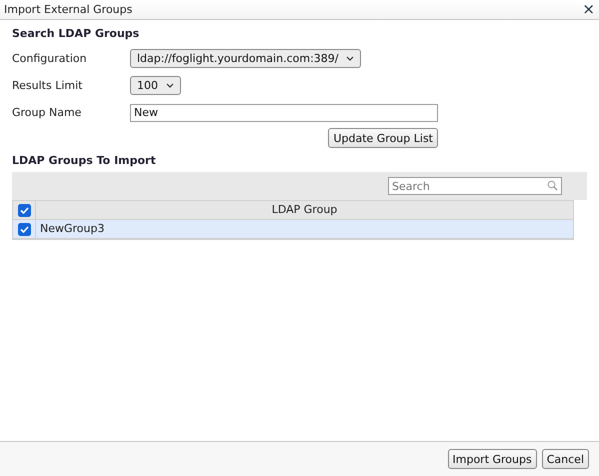 This screenshot has height=476, width=599. I want to click on table-cell-text: NewGroup3, so click(72, 229).